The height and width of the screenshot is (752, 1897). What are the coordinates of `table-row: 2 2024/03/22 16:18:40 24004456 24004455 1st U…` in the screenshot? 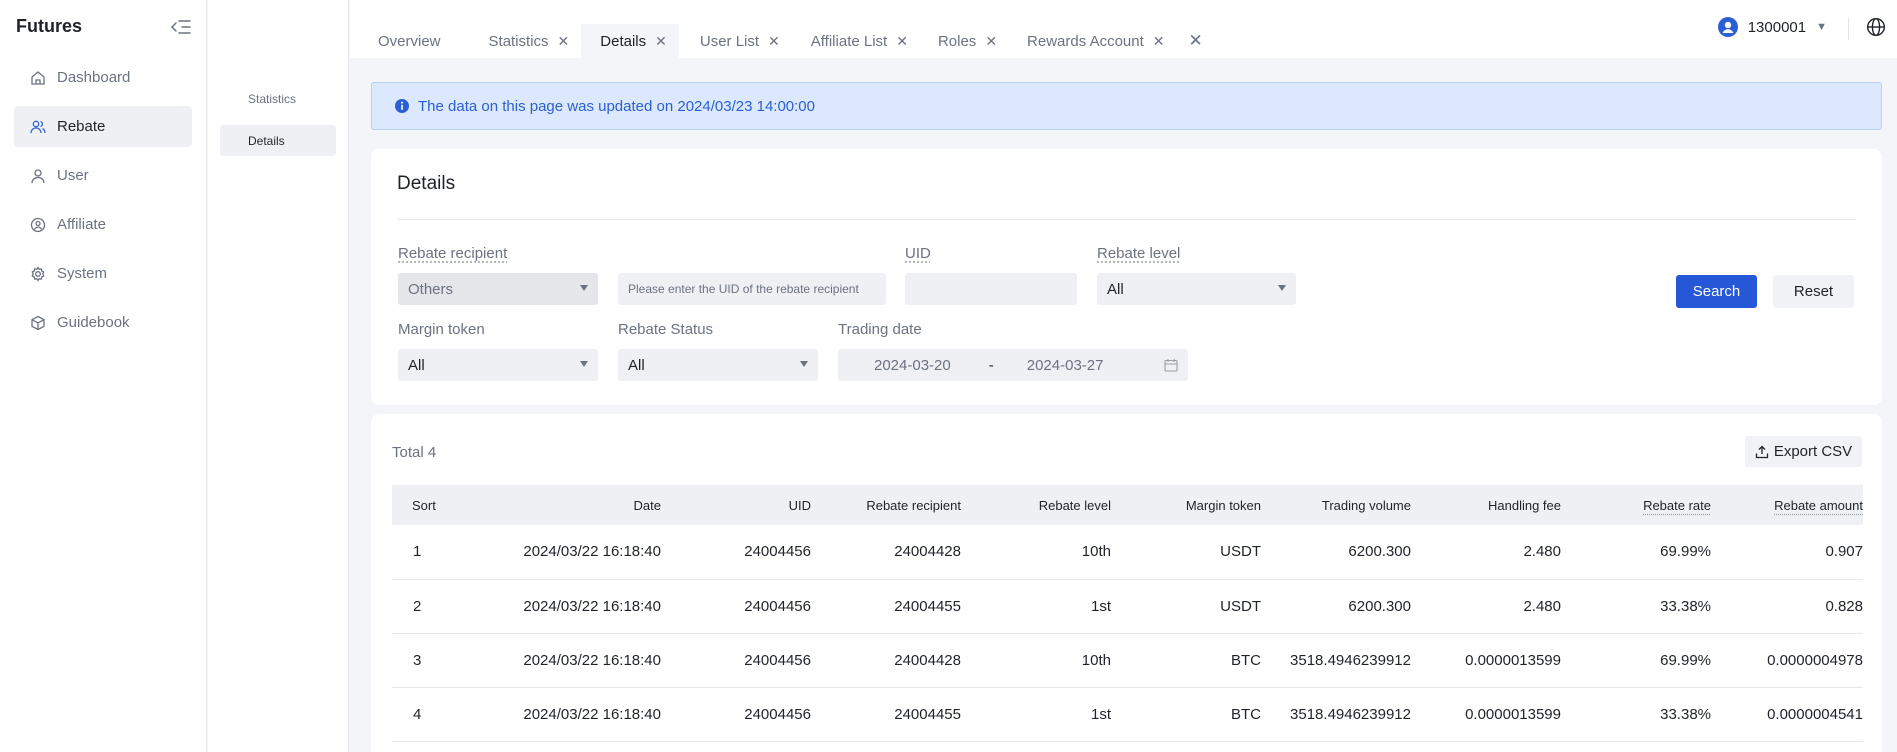 It's located at (1127, 606).